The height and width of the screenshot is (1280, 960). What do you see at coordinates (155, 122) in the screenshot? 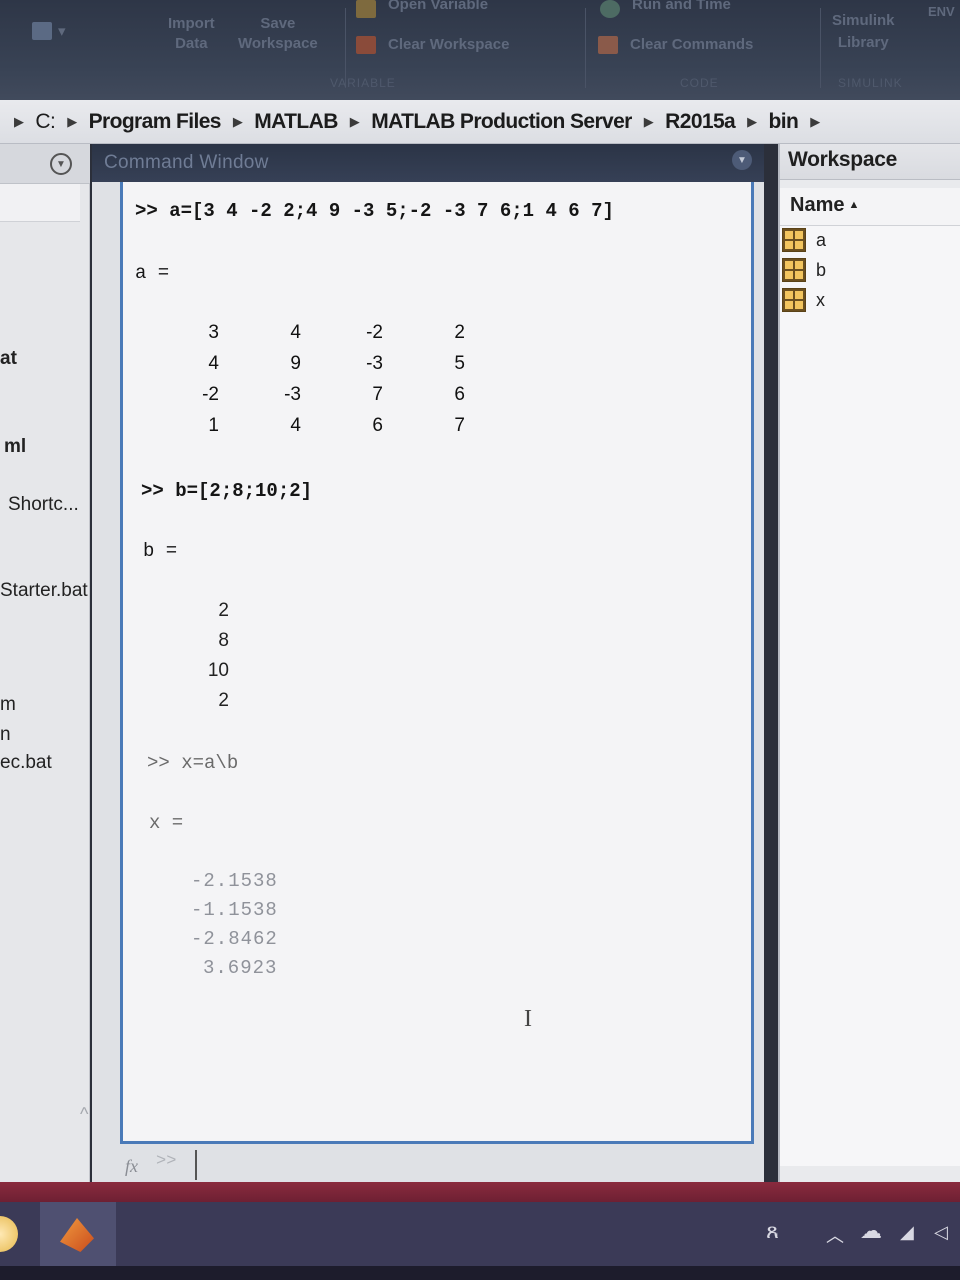
I see `breadcrumb-program-files: Program Files` at bounding box center [155, 122].